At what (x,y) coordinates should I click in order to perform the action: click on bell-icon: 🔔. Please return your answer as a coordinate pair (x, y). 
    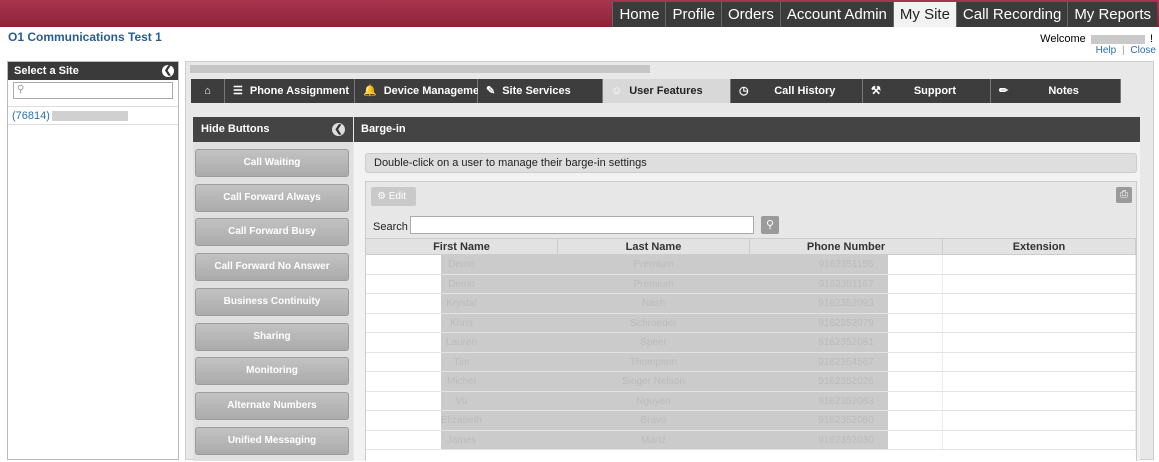
    Looking at the image, I should click on (370, 91).